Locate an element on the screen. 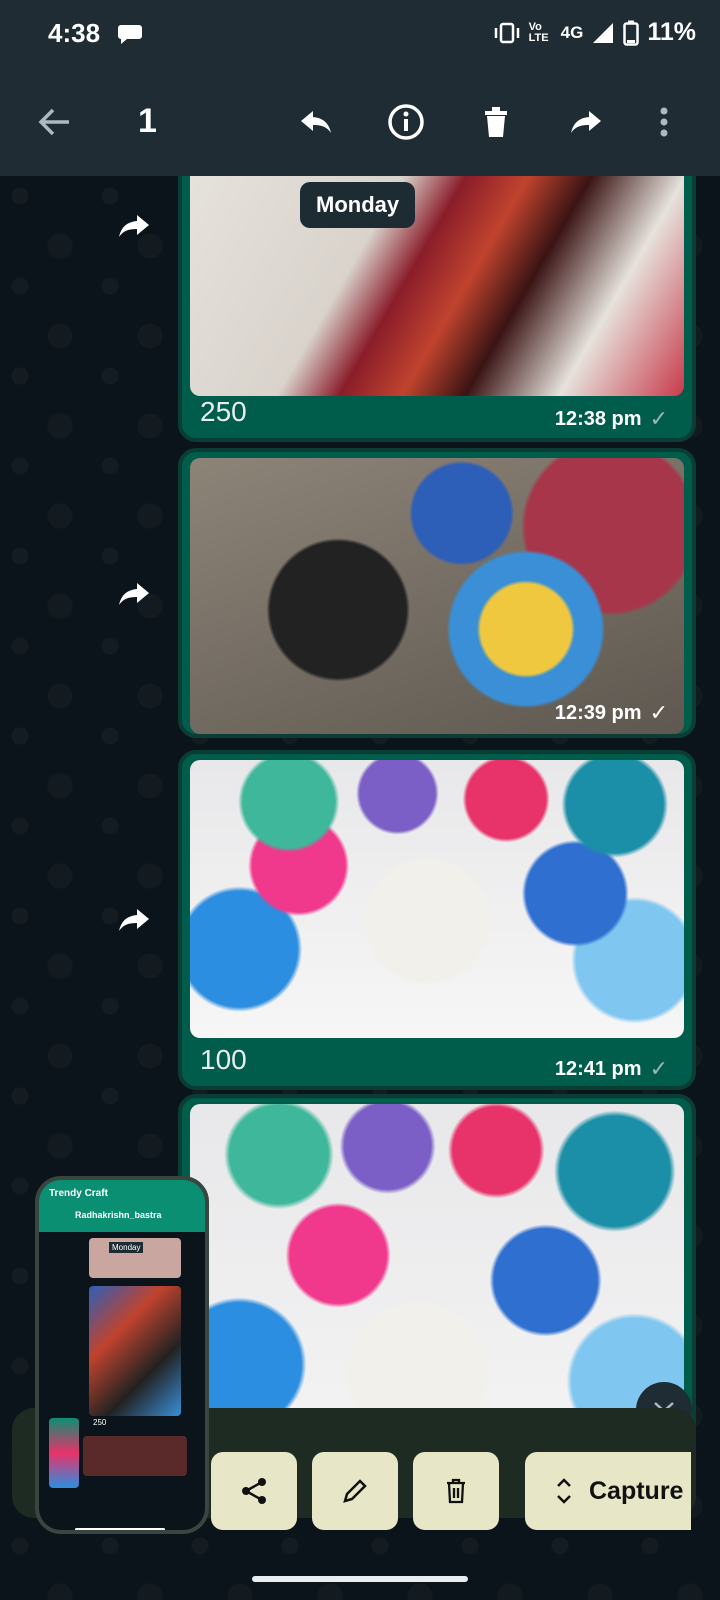 Image resolution: width=720 pixels, height=1600 pixels. message-time: 12:38 pm is located at coordinates (598, 418).